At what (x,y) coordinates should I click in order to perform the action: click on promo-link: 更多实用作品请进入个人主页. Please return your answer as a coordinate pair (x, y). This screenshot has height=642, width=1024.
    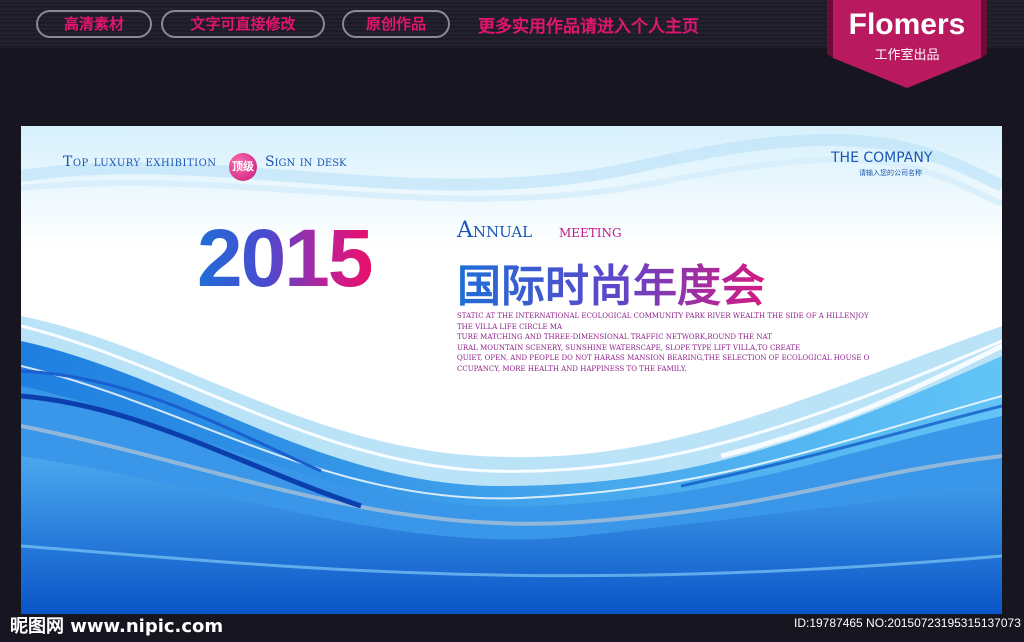
    Looking at the image, I should click on (588, 24).